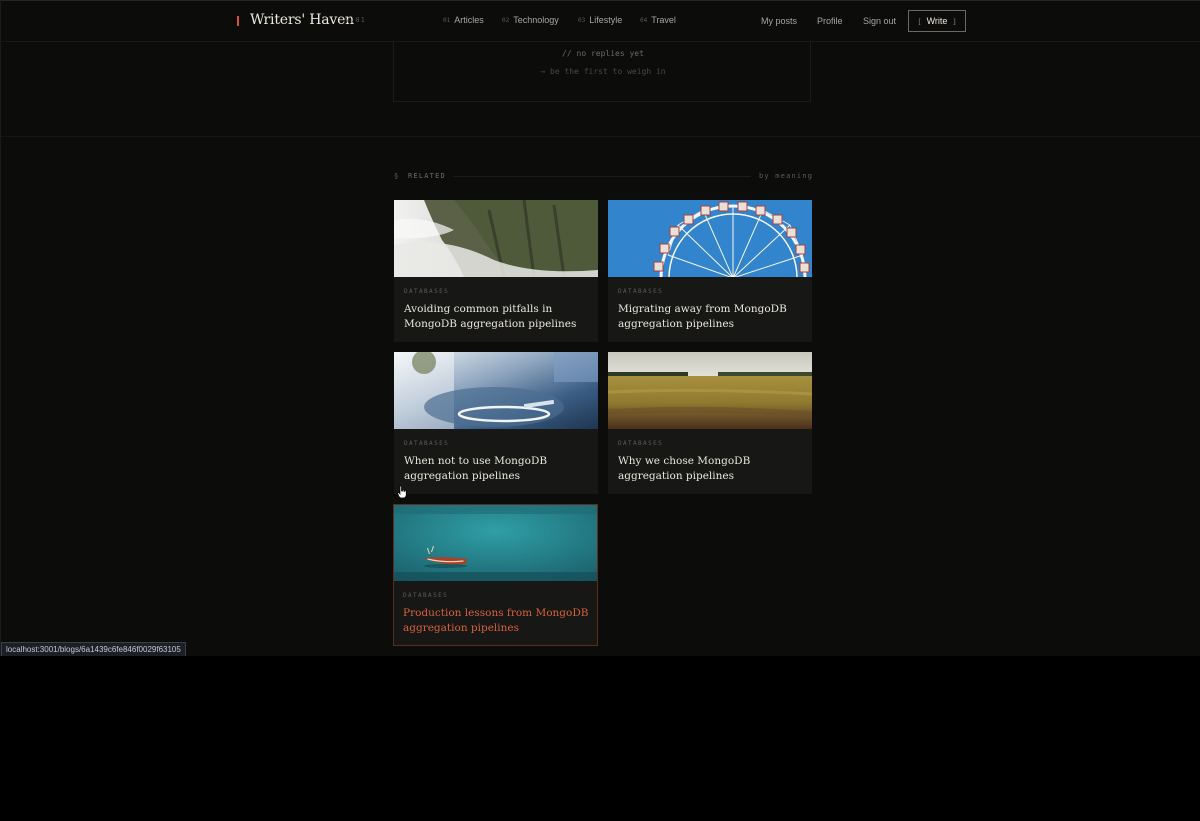 The height and width of the screenshot is (821, 1200). I want to click on site-brand: Writers' Haven, so click(302, 20).